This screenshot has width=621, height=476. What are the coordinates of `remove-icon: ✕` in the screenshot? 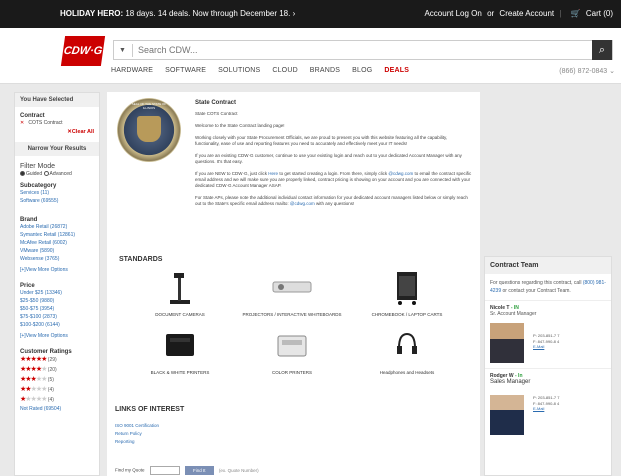 It's located at (22, 123).